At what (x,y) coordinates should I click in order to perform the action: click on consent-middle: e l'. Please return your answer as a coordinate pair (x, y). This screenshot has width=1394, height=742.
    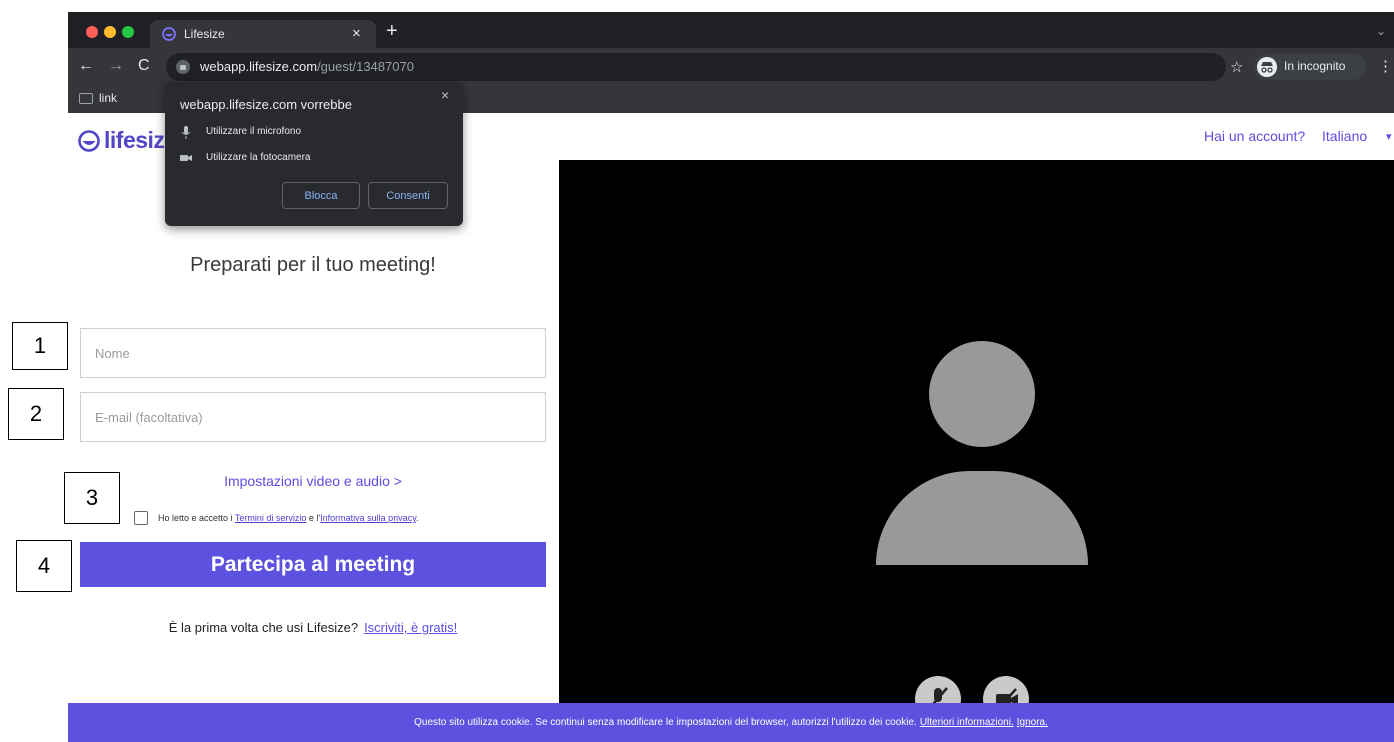
    Looking at the image, I should click on (313, 518).